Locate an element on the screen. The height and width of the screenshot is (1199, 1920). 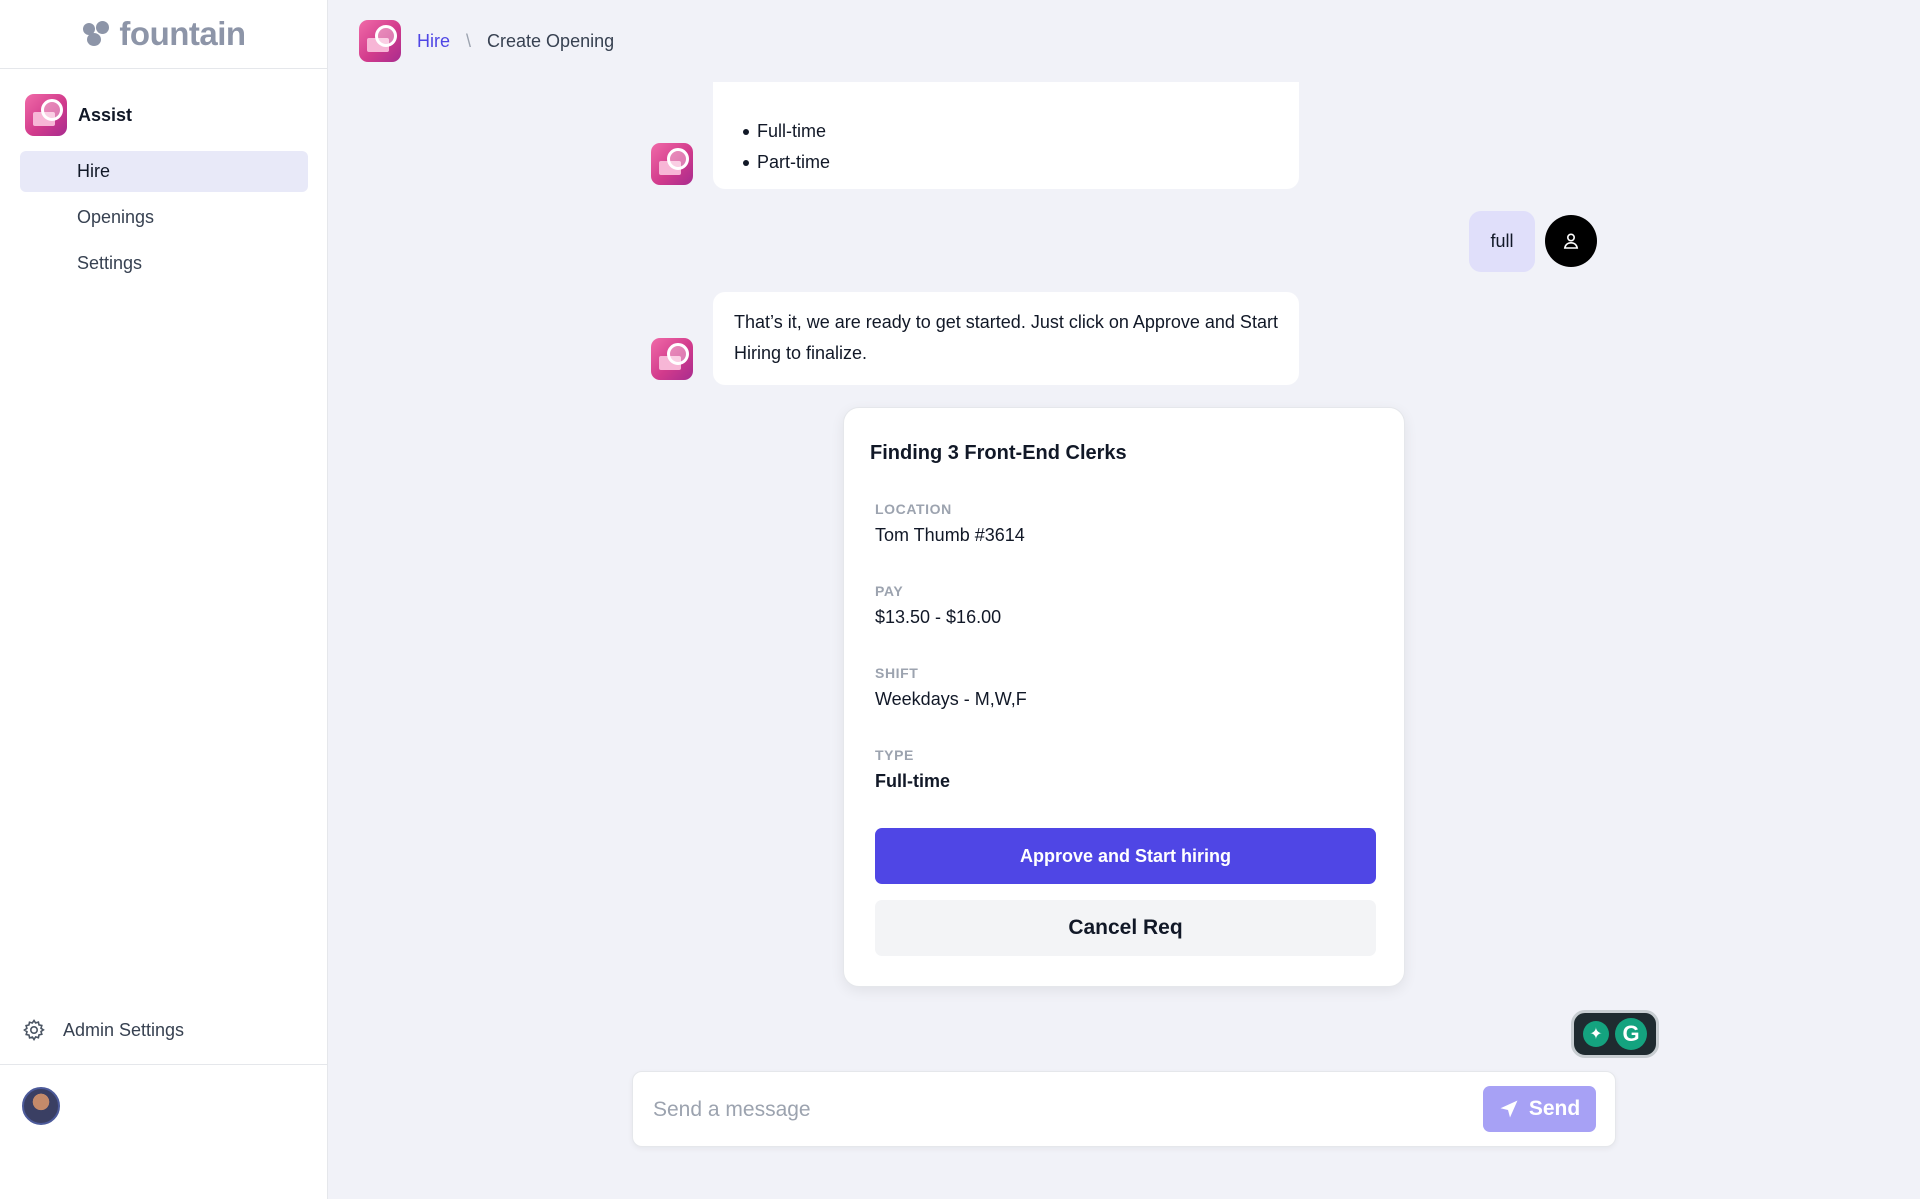
field-label: LOCATION is located at coordinates (913, 509).